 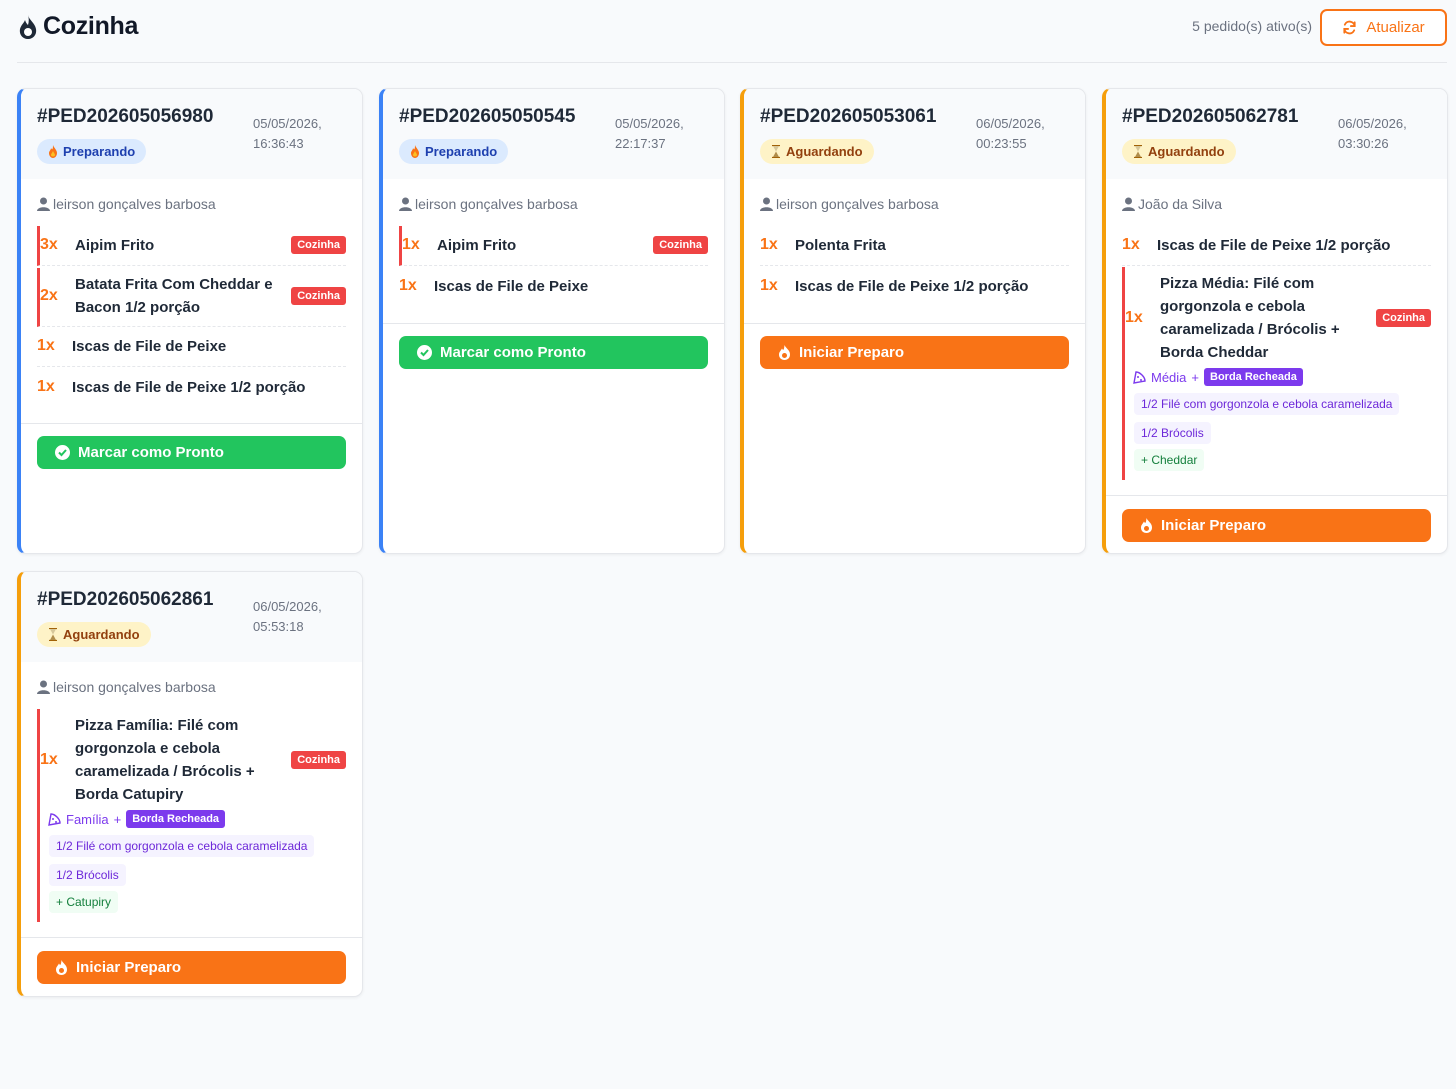 I want to click on pizza-flavor: 1/2 Brócolis, so click(x=1172, y=433).